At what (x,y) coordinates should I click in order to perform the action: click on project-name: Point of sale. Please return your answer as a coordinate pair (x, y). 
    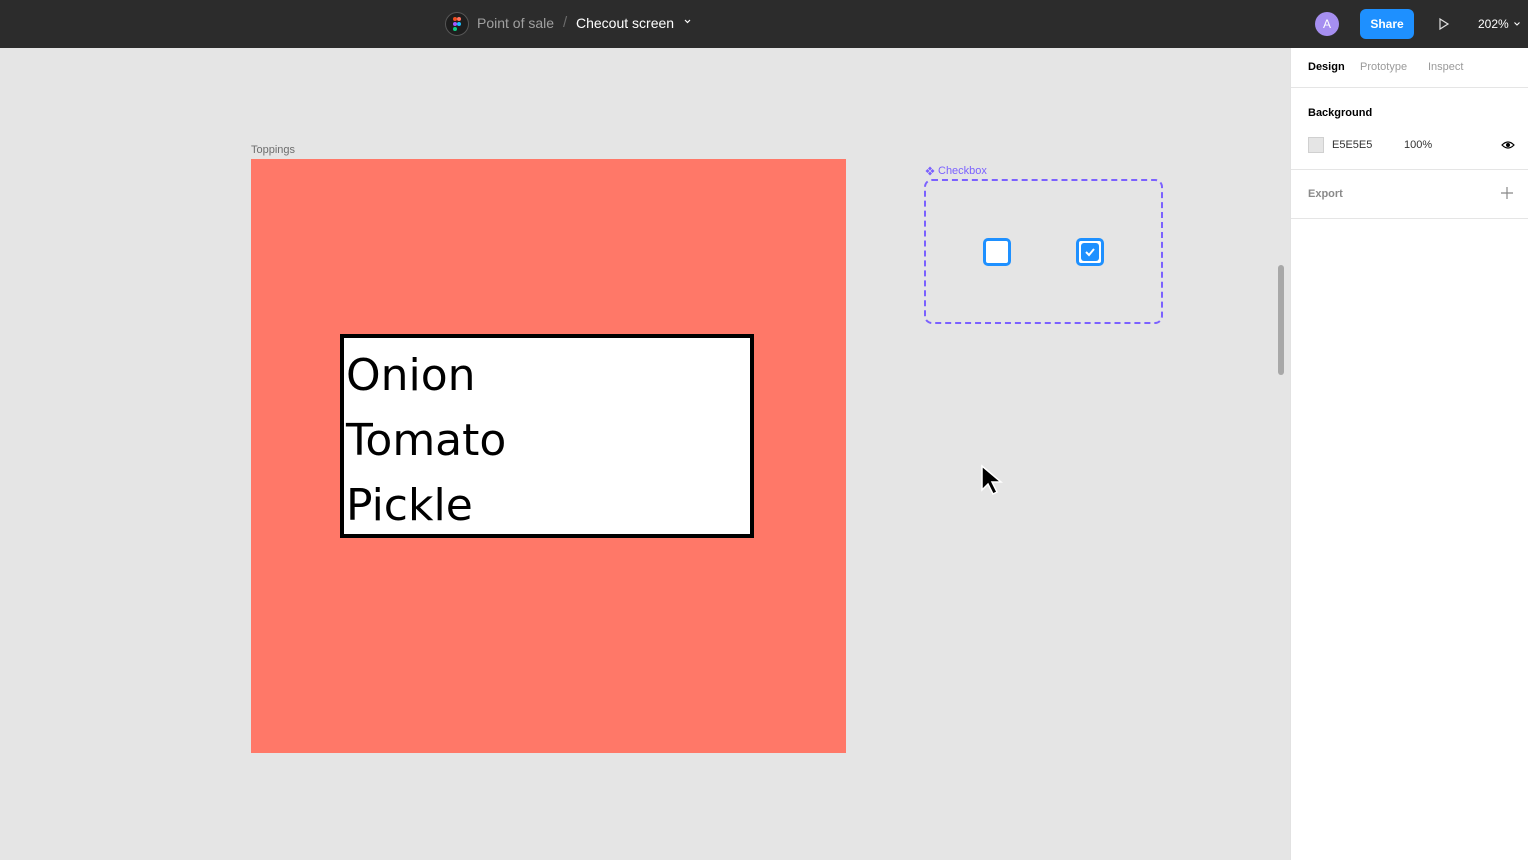
    Looking at the image, I should click on (515, 23).